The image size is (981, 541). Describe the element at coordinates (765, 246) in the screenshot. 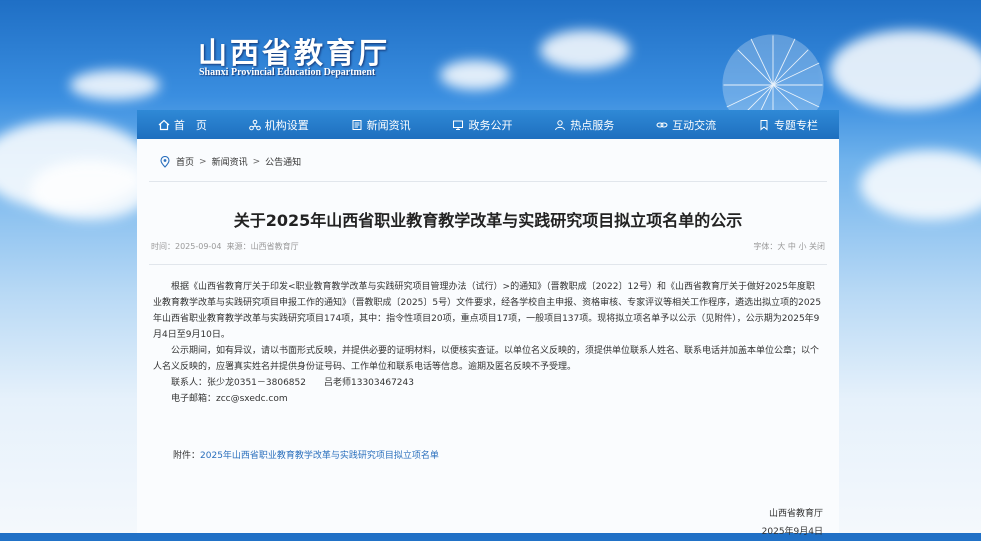

I see `font-size-label: 字体：` at that location.